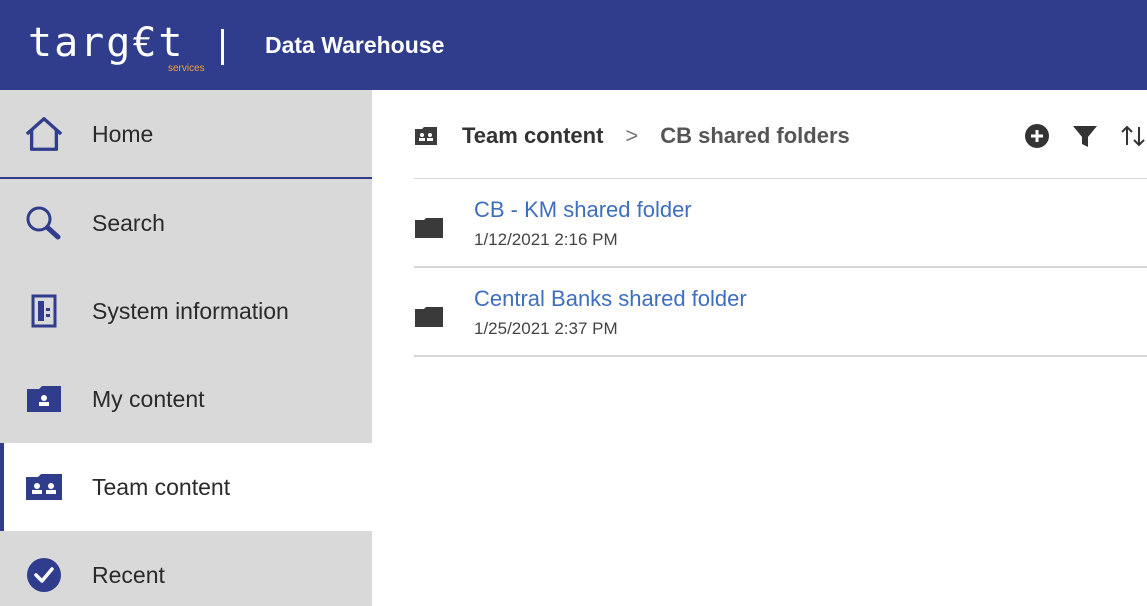 The height and width of the screenshot is (606, 1147). What do you see at coordinates (186, 568) in the screenshot?
I see `sidebar-item-recent: Recent` at bounding box center [186, 568].